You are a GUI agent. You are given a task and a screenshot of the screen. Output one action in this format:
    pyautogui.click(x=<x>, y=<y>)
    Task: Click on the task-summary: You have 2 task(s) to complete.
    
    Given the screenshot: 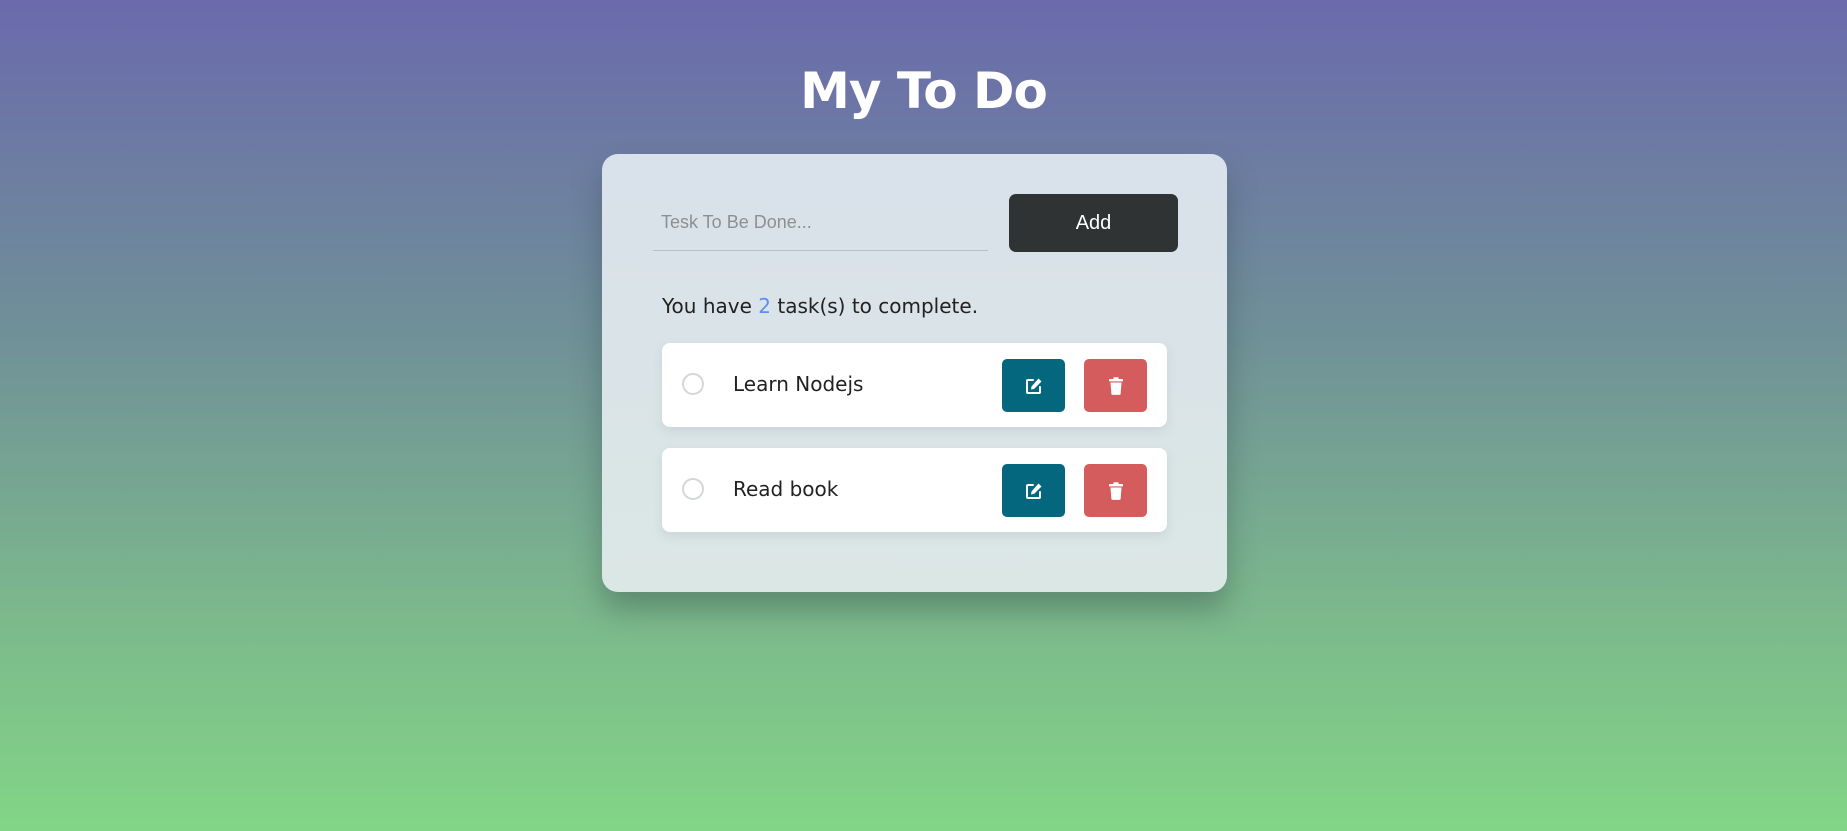 What is the action you would take?
    pyautogui.click(x=820, y=306)
    